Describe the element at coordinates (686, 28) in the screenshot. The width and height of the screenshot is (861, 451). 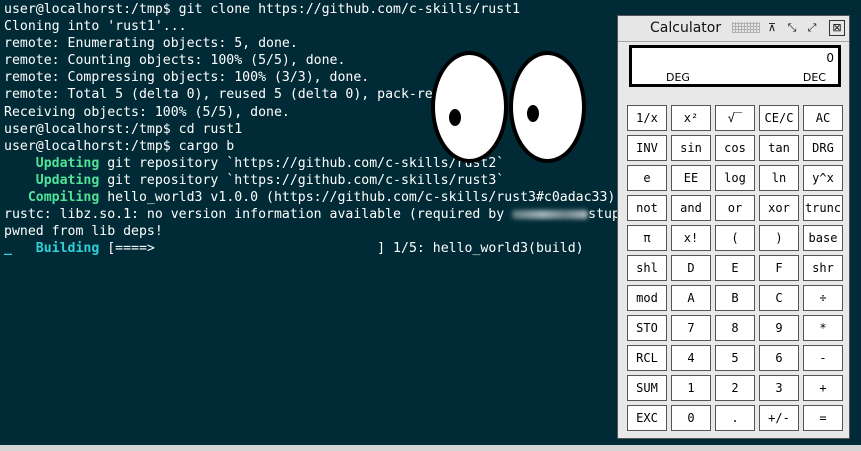
I see `window-title: Calculator` at that location.